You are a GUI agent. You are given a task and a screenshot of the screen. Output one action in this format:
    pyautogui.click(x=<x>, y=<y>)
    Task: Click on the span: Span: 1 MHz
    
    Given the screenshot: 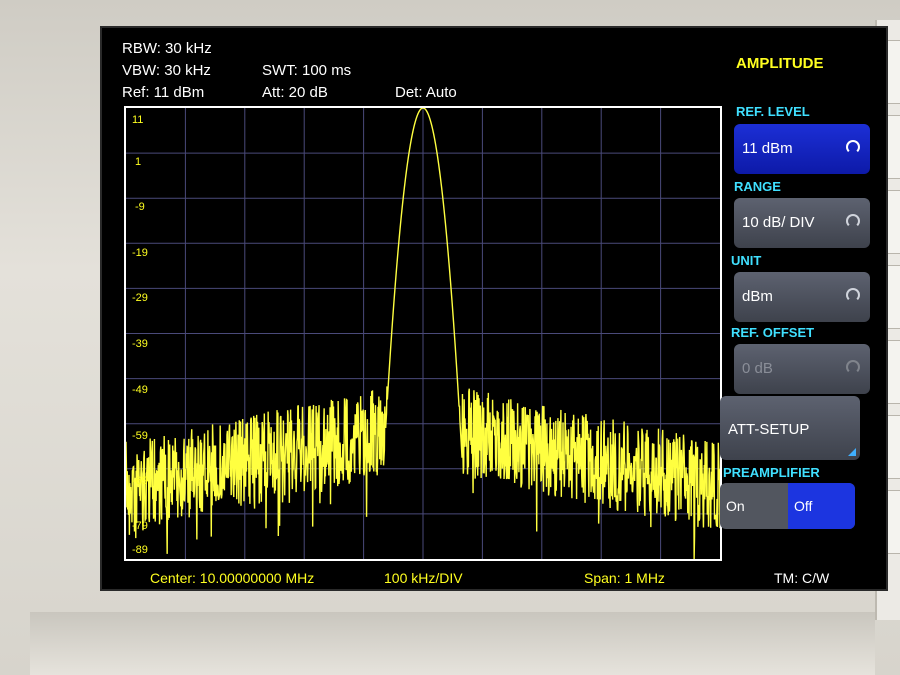 What is the action you would take?
    pyautogui.click(x=624, y=578)
    